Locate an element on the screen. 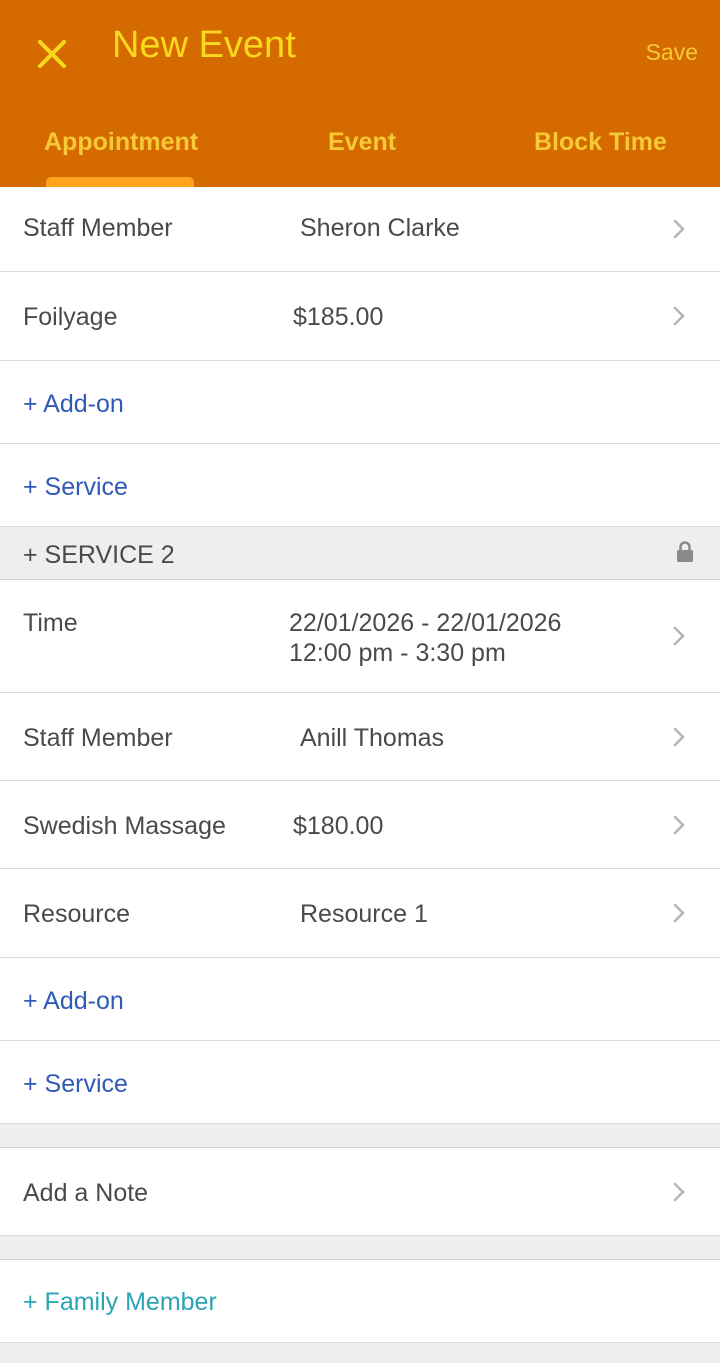 The image size is (720, 1363). page-title: New Event is located at coordinates (204, 45).